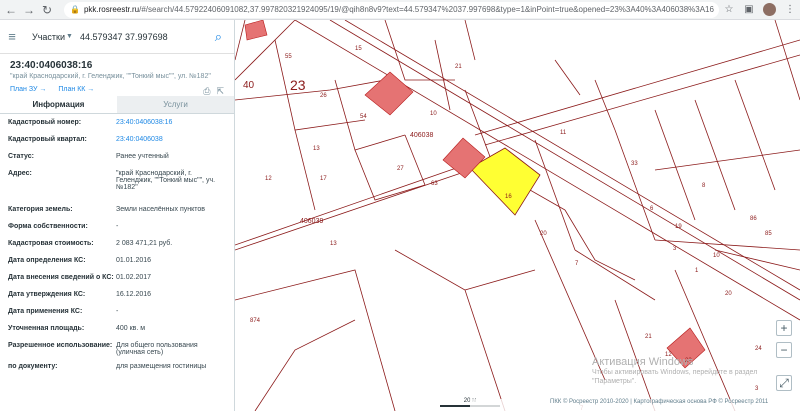  I want to click on info-tabs: Информация Услуги, so click(117, 105).